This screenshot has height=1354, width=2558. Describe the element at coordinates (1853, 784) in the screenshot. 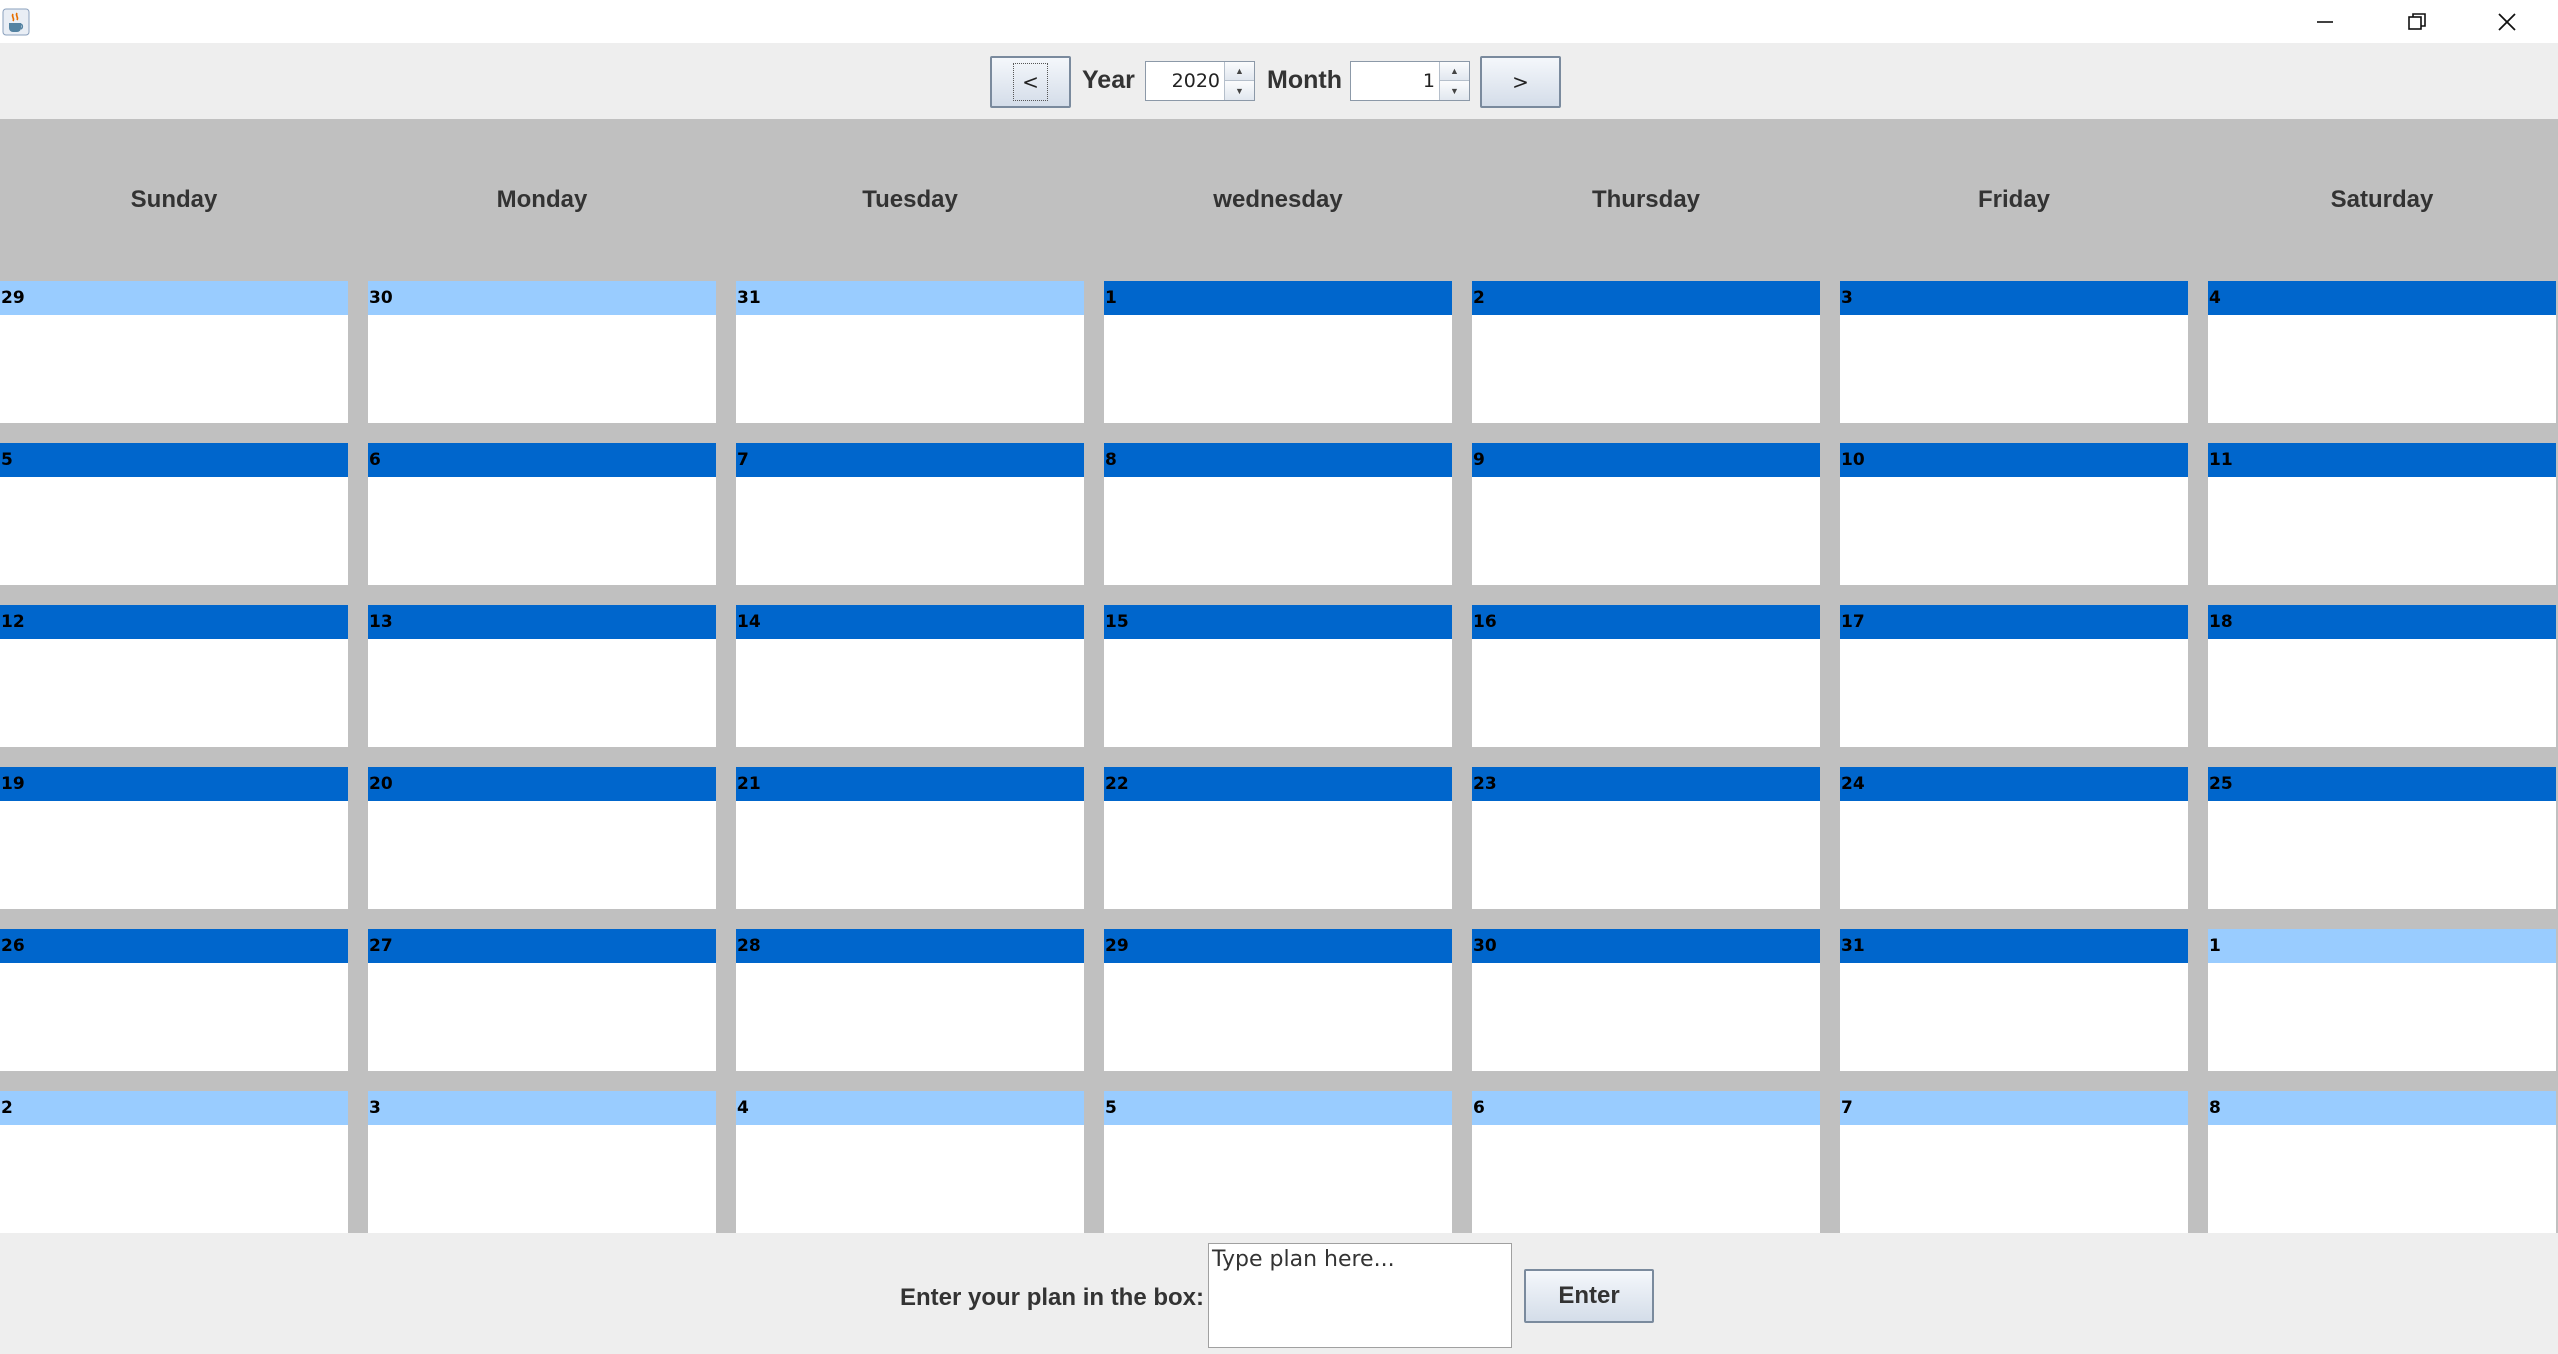

I see `day-number: 24` at that location.